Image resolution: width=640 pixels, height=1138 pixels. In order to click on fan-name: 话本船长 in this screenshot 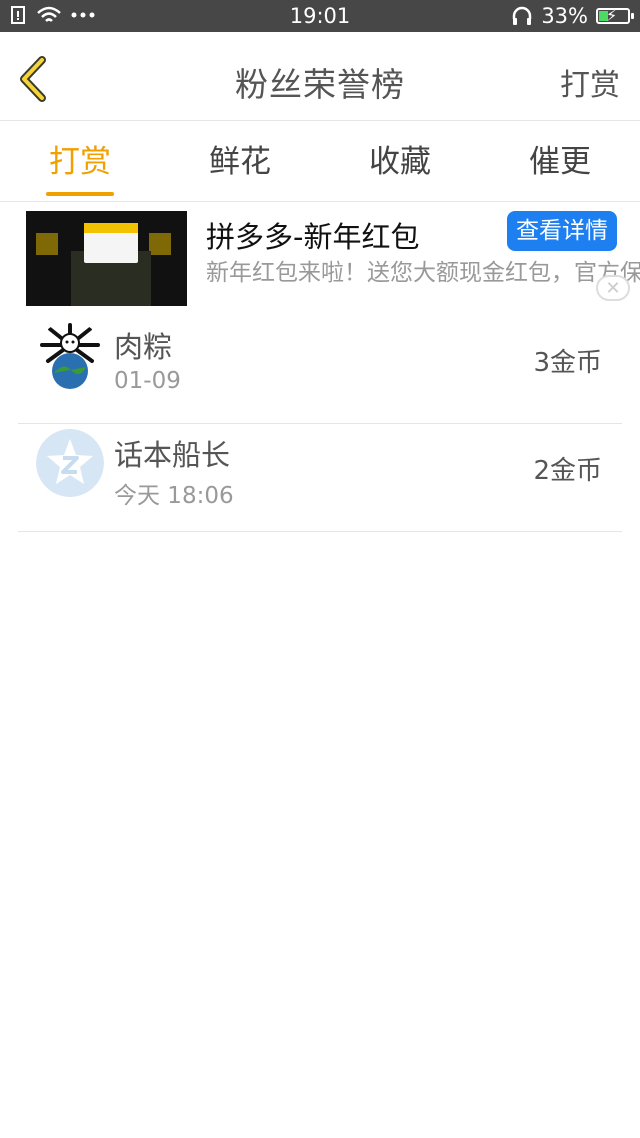, I will do `click(172, 455)`.